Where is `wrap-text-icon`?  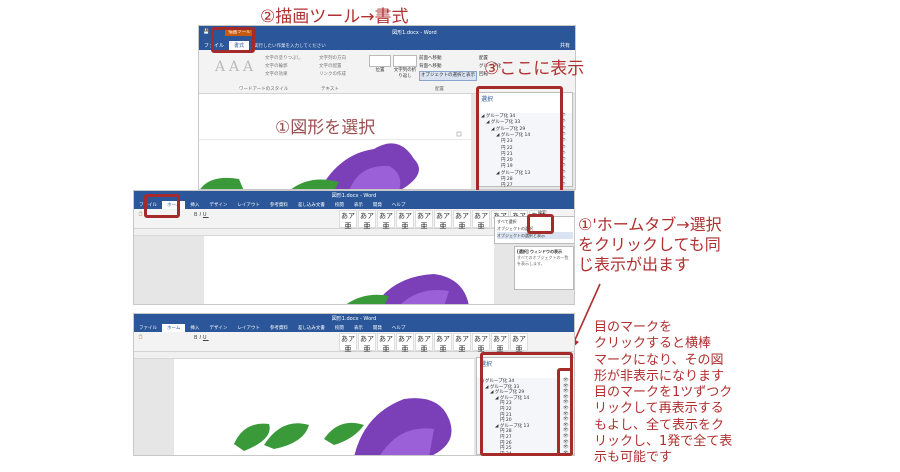
wrap-text-icon is located at coordinates (405, 61).